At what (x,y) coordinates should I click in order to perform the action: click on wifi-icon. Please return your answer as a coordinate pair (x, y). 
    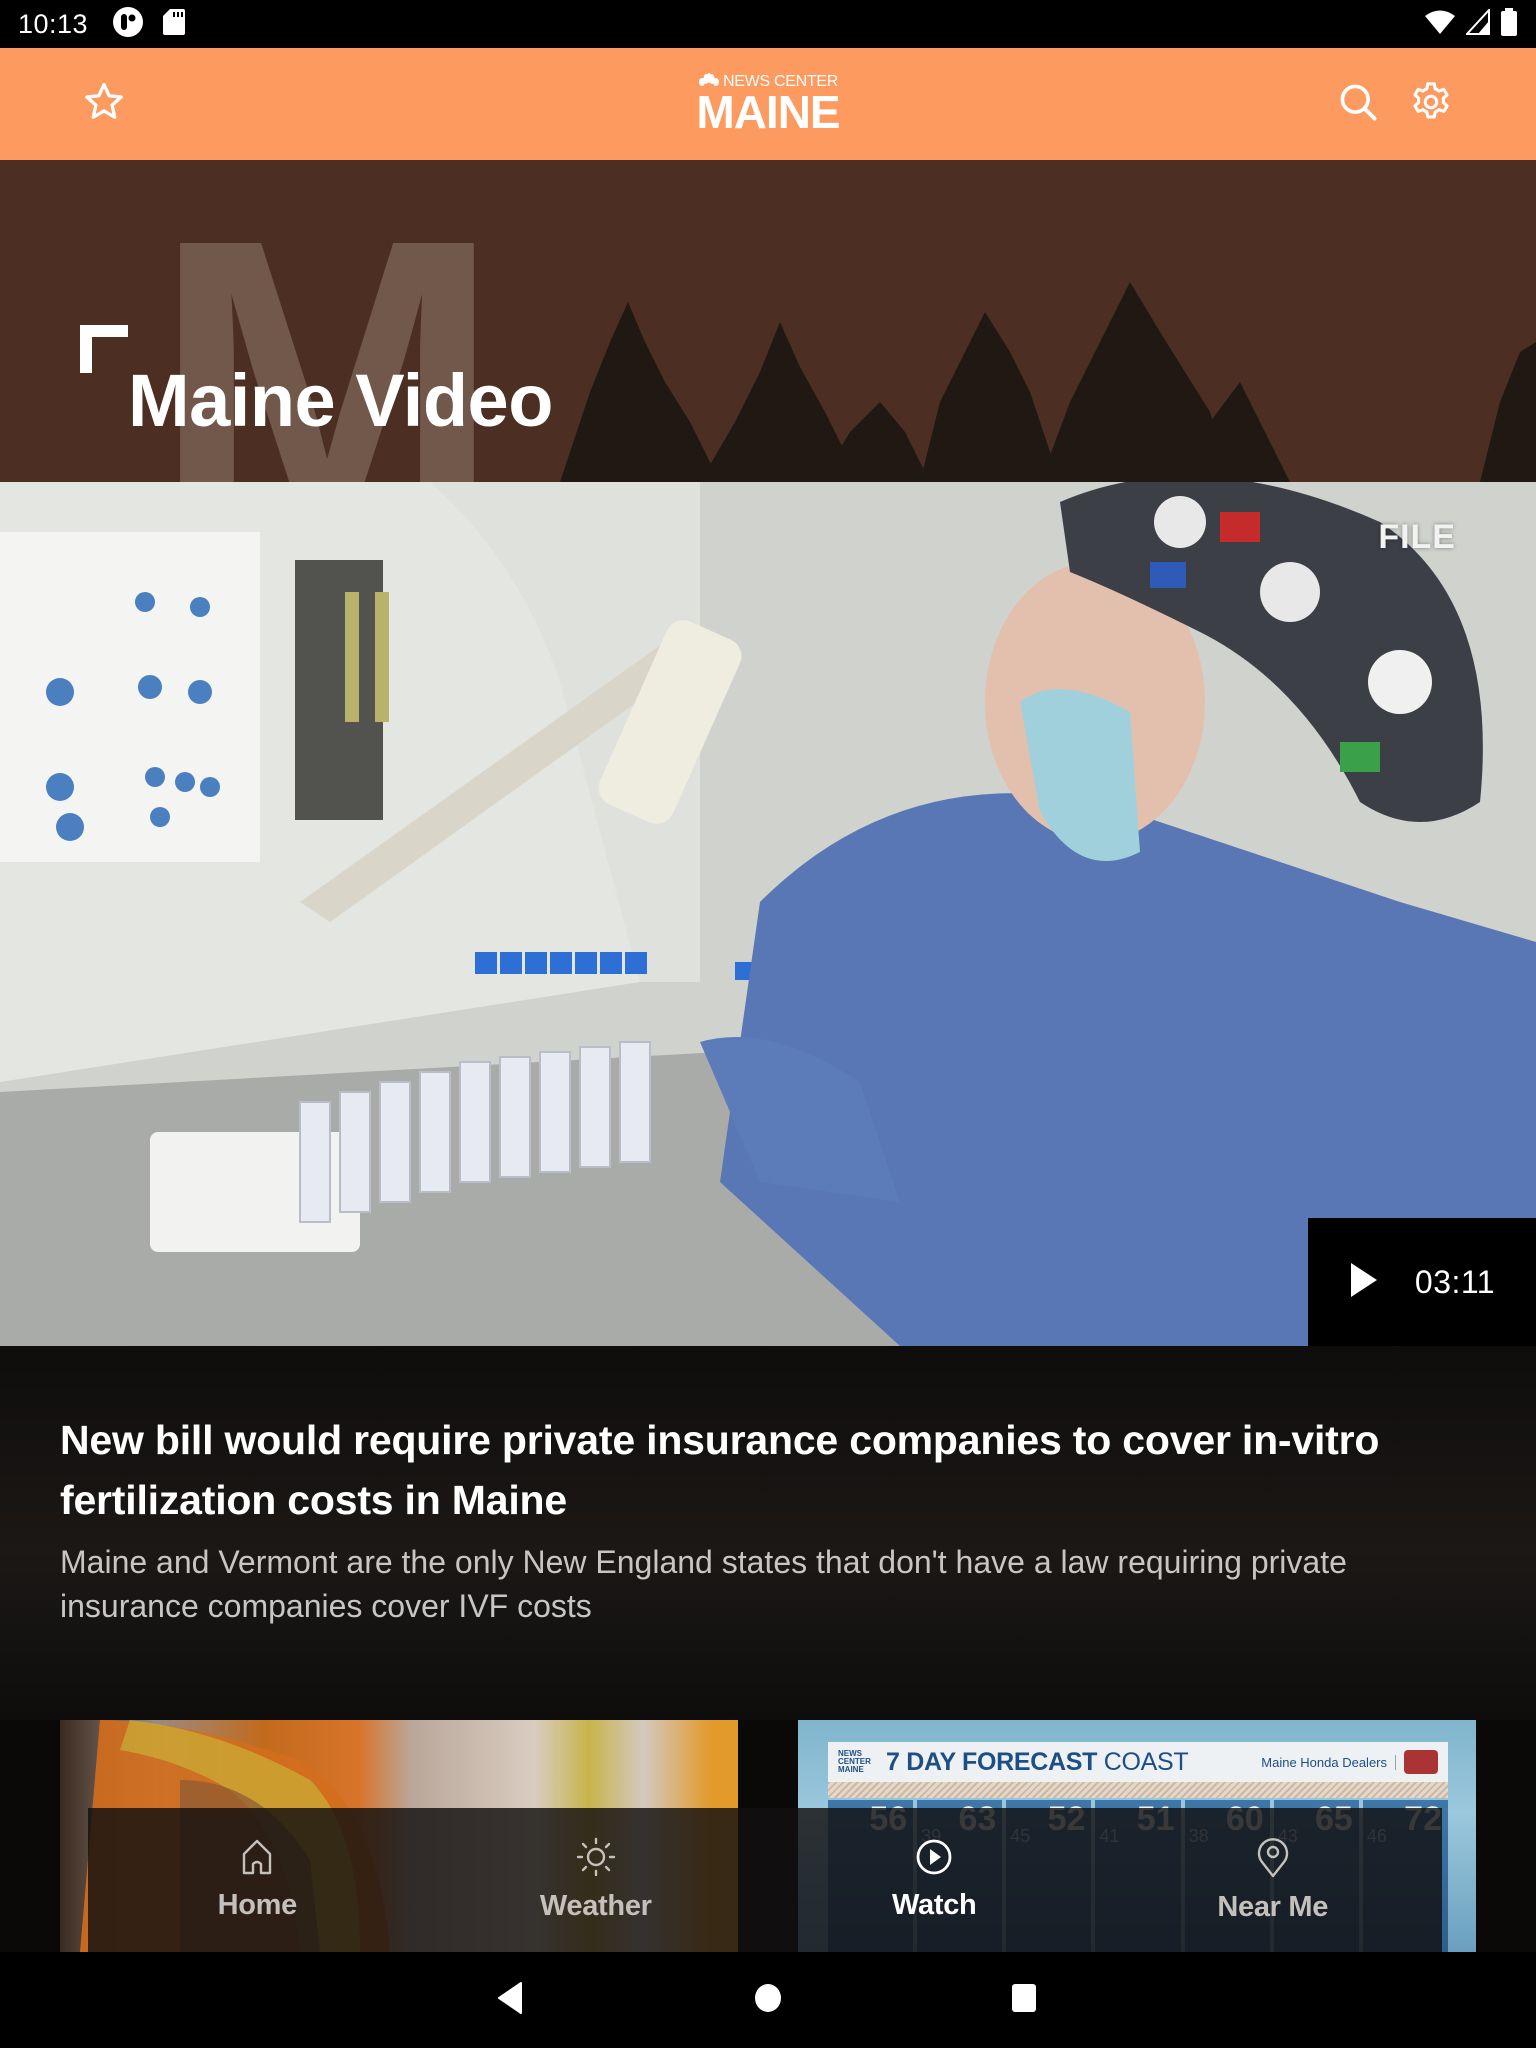
    Looking at the image, I should click on (1440, 24).